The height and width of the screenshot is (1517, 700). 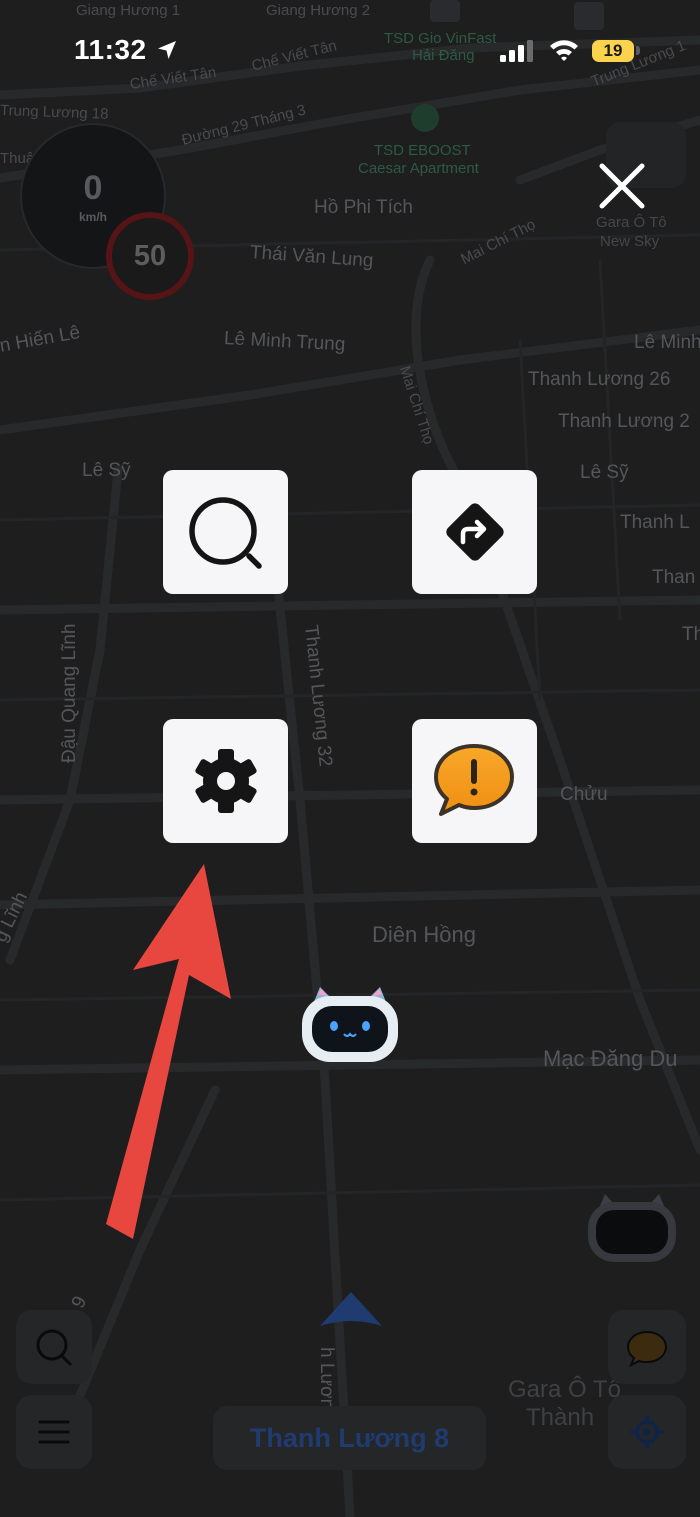 I want to click on current-street-pill: Thanh Lương 8, so click(x=349, y=1438).